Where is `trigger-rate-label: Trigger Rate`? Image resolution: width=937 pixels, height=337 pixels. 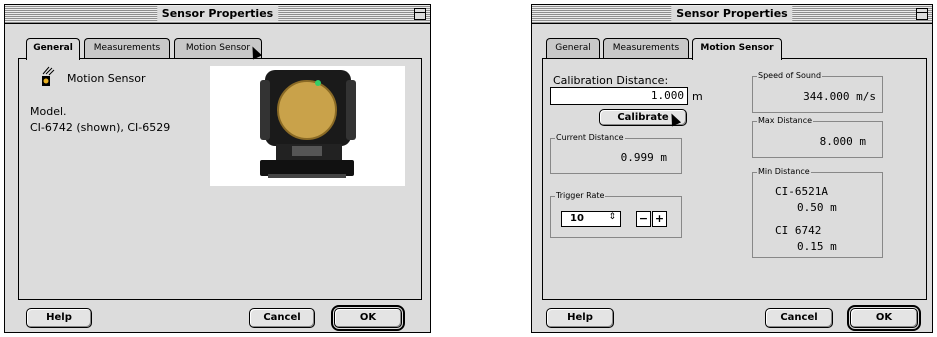 trigger-rate-label: Trigger Rate is located at coordinates (580, 196).